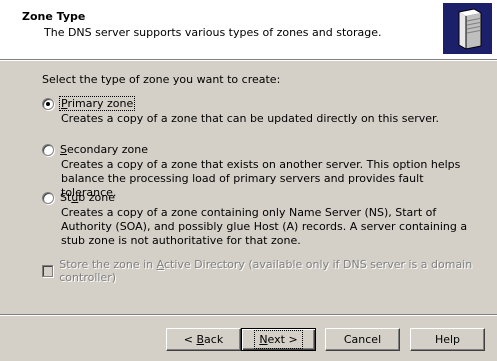  I want to click on radio-stub-zone: Stub zone, so click(78, 197).